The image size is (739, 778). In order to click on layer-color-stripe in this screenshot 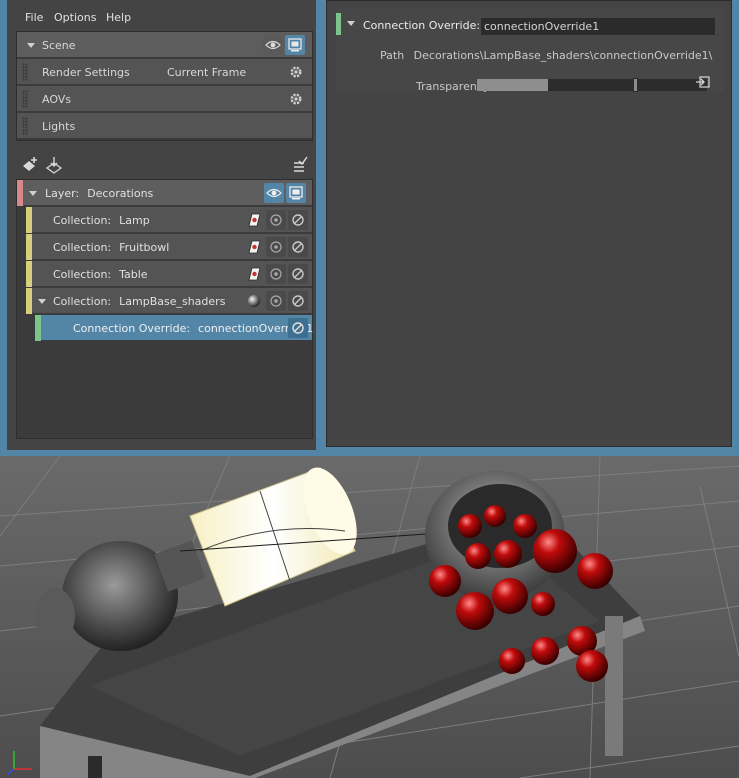, I will do `click(20, 193)`.